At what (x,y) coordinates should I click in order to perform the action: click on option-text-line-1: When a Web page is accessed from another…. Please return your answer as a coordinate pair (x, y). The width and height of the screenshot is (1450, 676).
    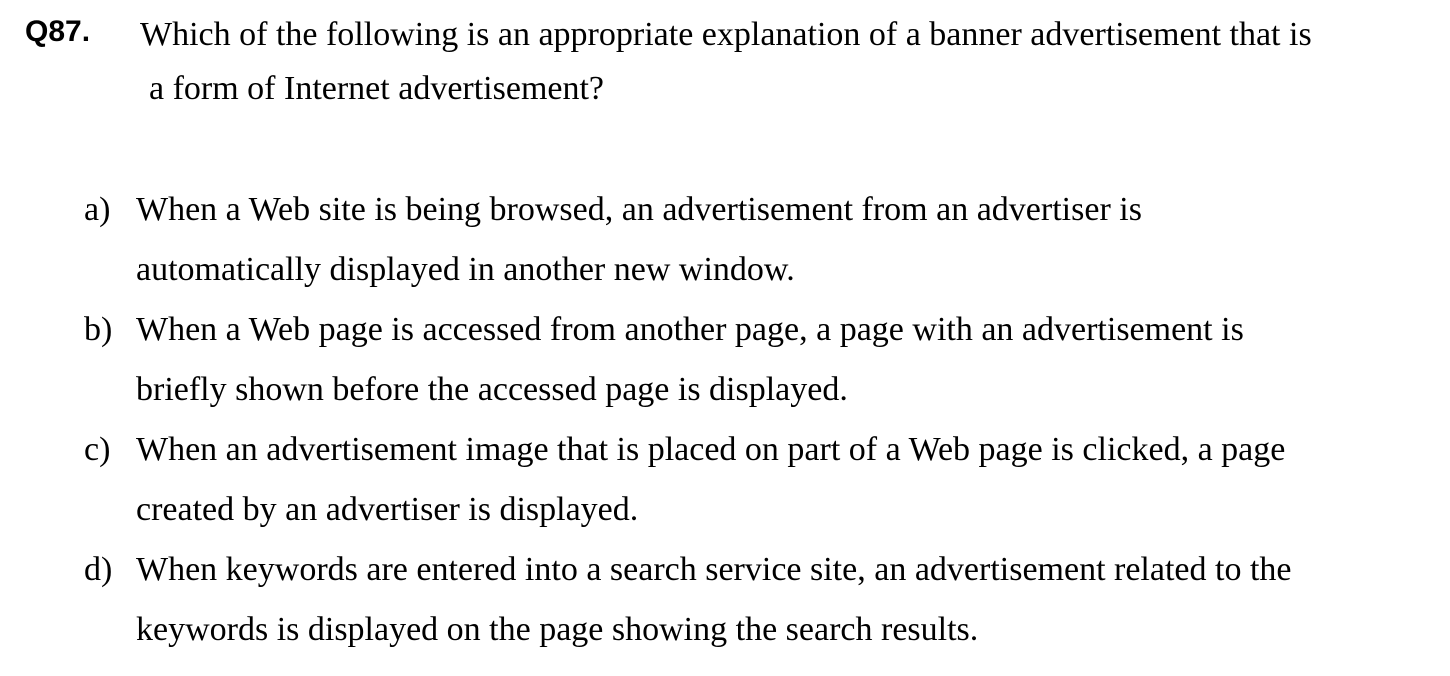
    Looking at the image, I should click on (690, 329).